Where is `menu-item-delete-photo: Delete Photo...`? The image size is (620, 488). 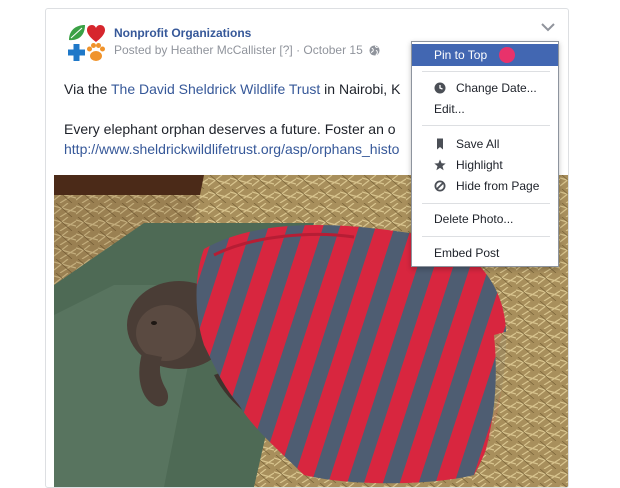
menu-item-delete-photo: Delete Photo... is located at coordinates (485, 219).